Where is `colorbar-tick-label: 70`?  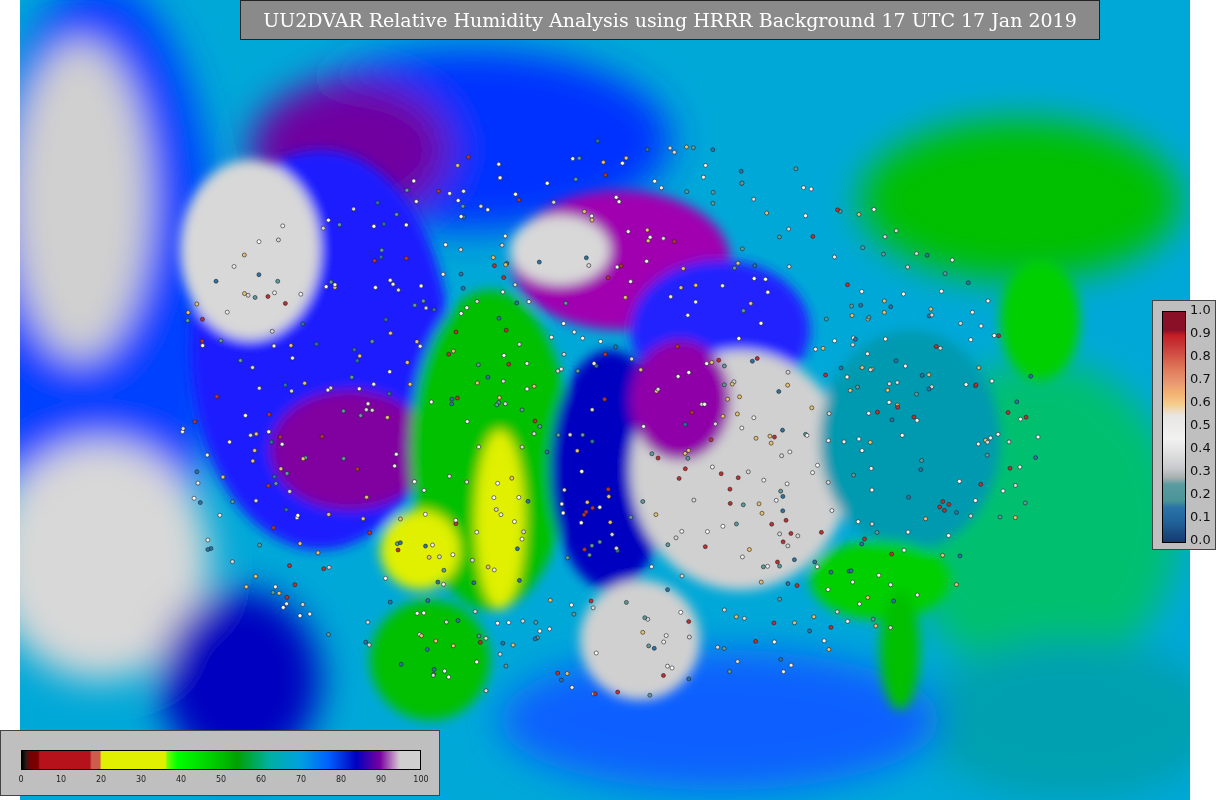 colorbar-tick-label: 70 is located at coordinates (301, 779).